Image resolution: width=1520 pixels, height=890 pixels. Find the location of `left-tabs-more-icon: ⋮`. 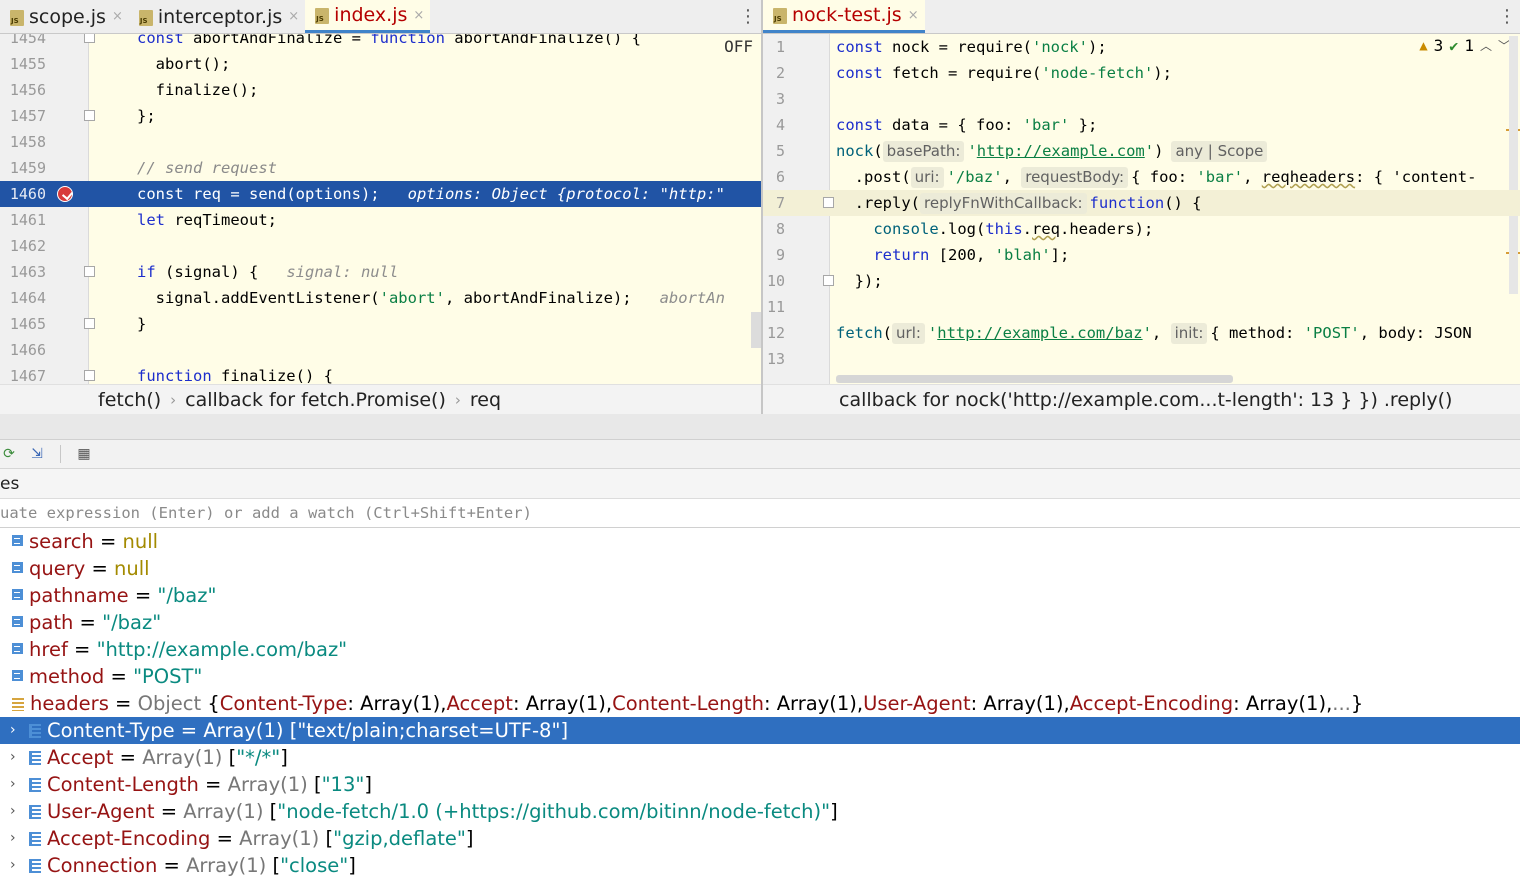

left-tabs-more-icon: ⋮ is located at coordinates (748, 16).